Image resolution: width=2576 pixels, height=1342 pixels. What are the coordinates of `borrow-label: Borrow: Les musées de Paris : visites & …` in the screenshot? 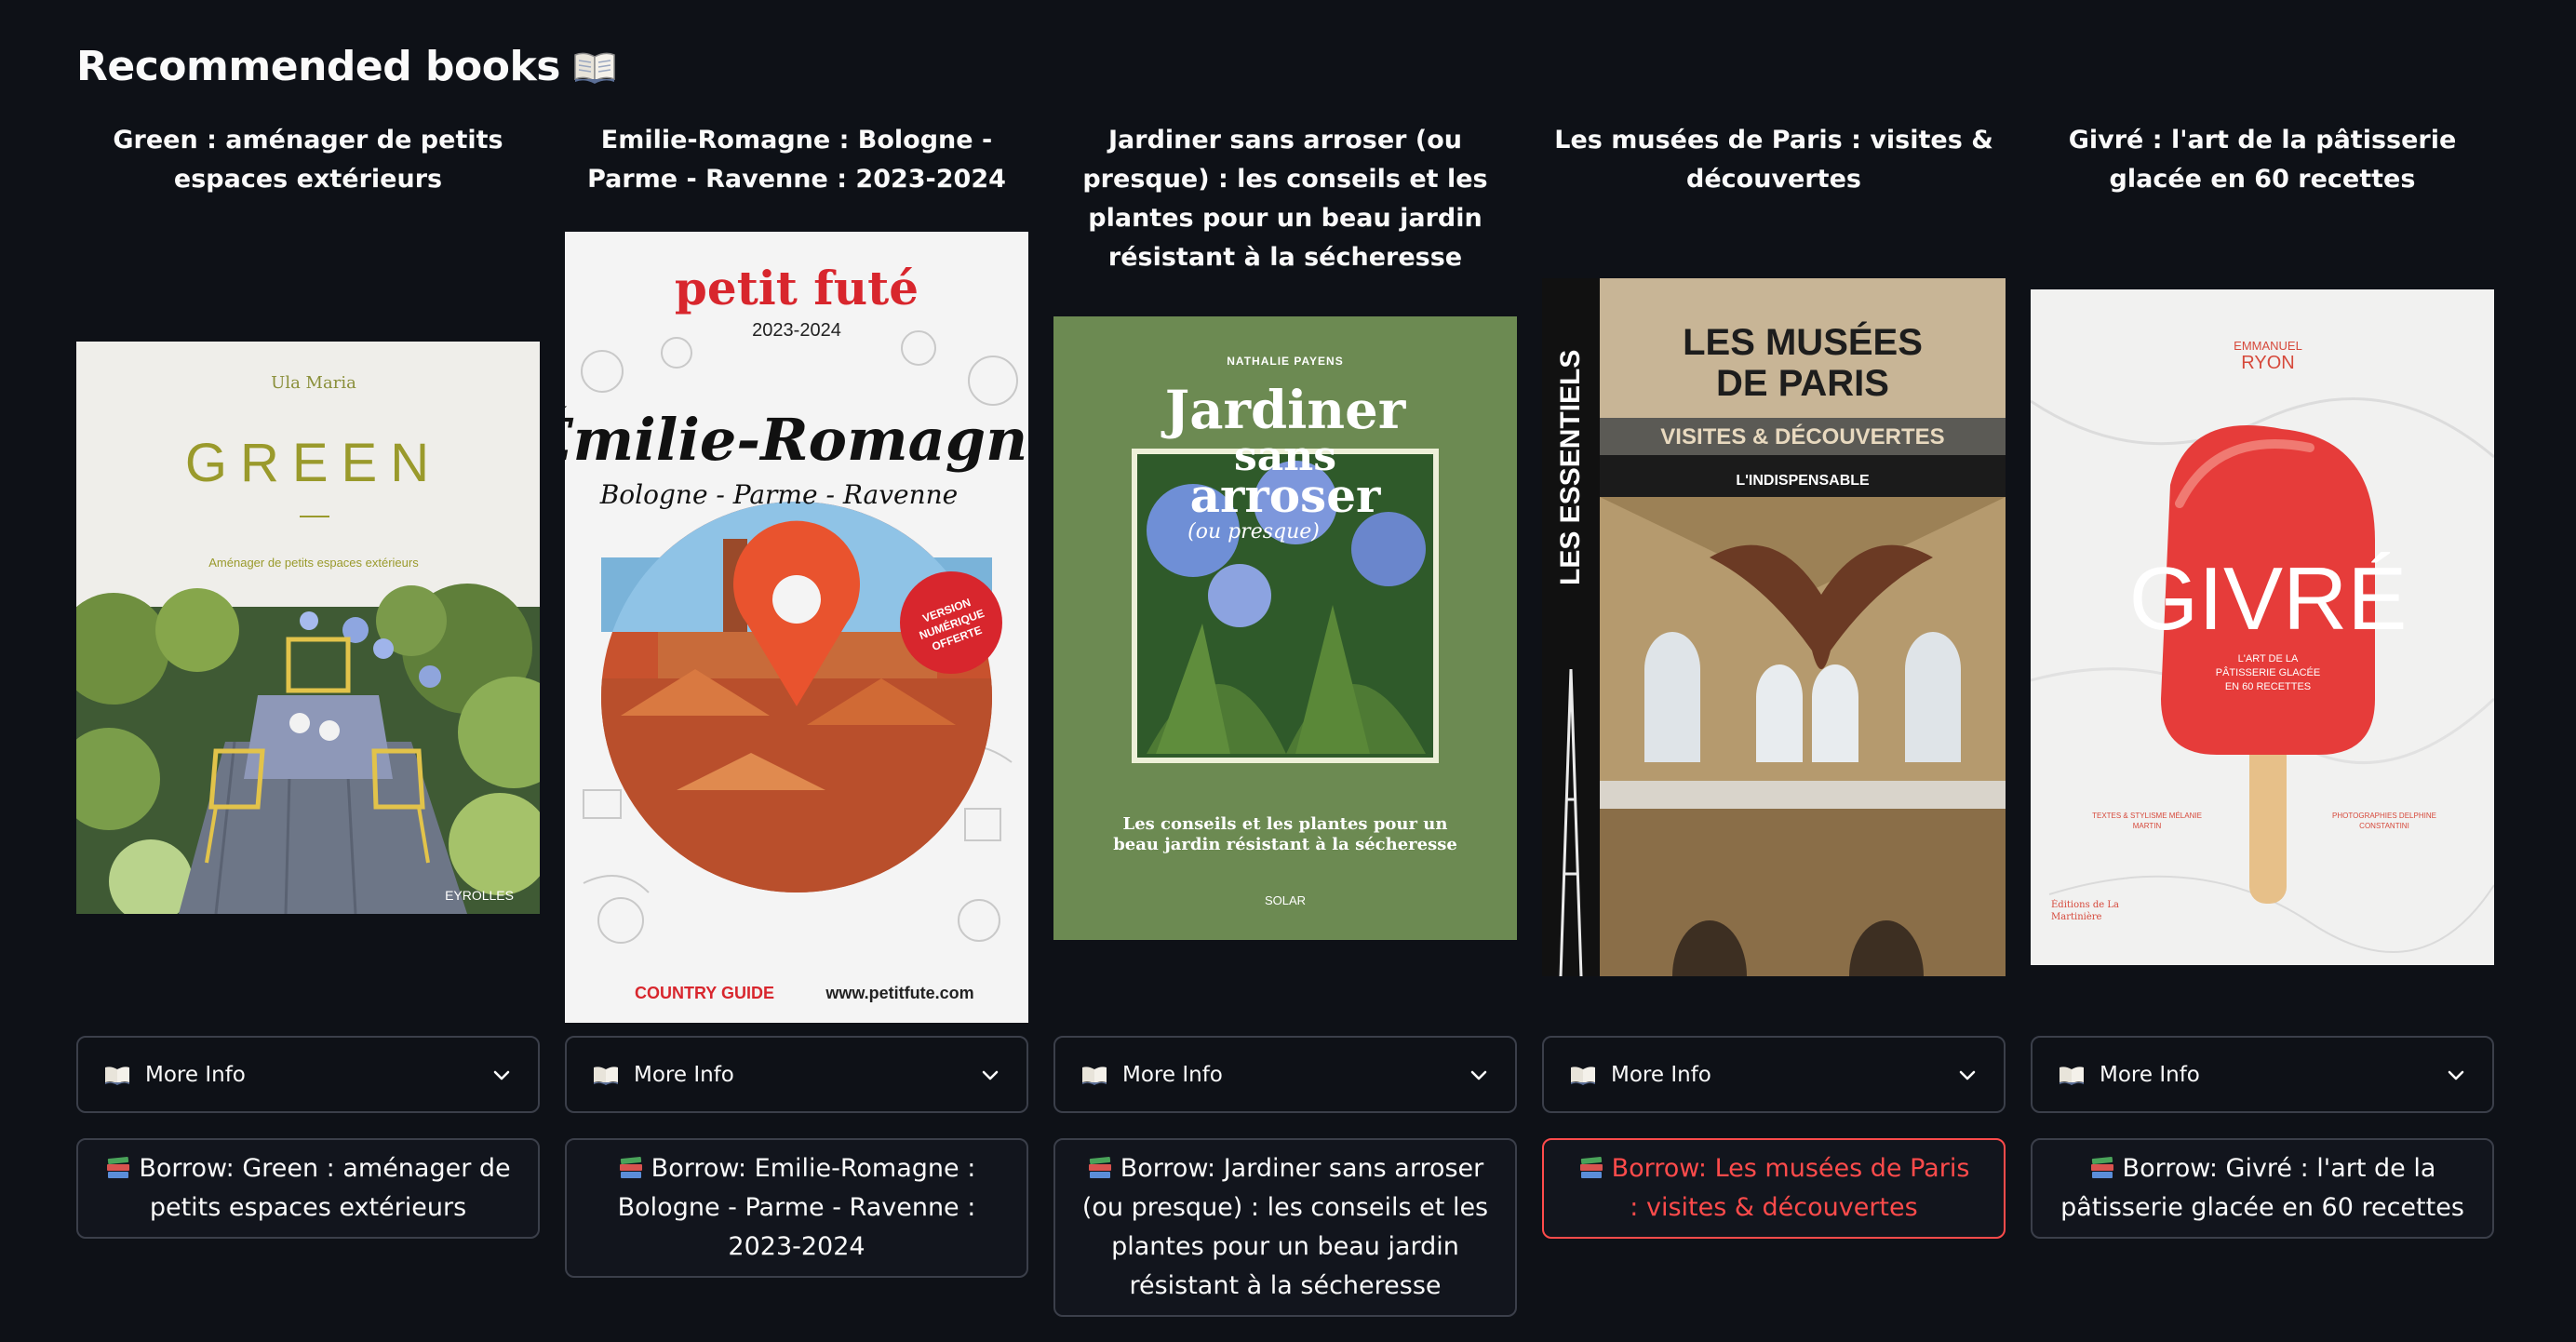 It's located at (1790, 1188).